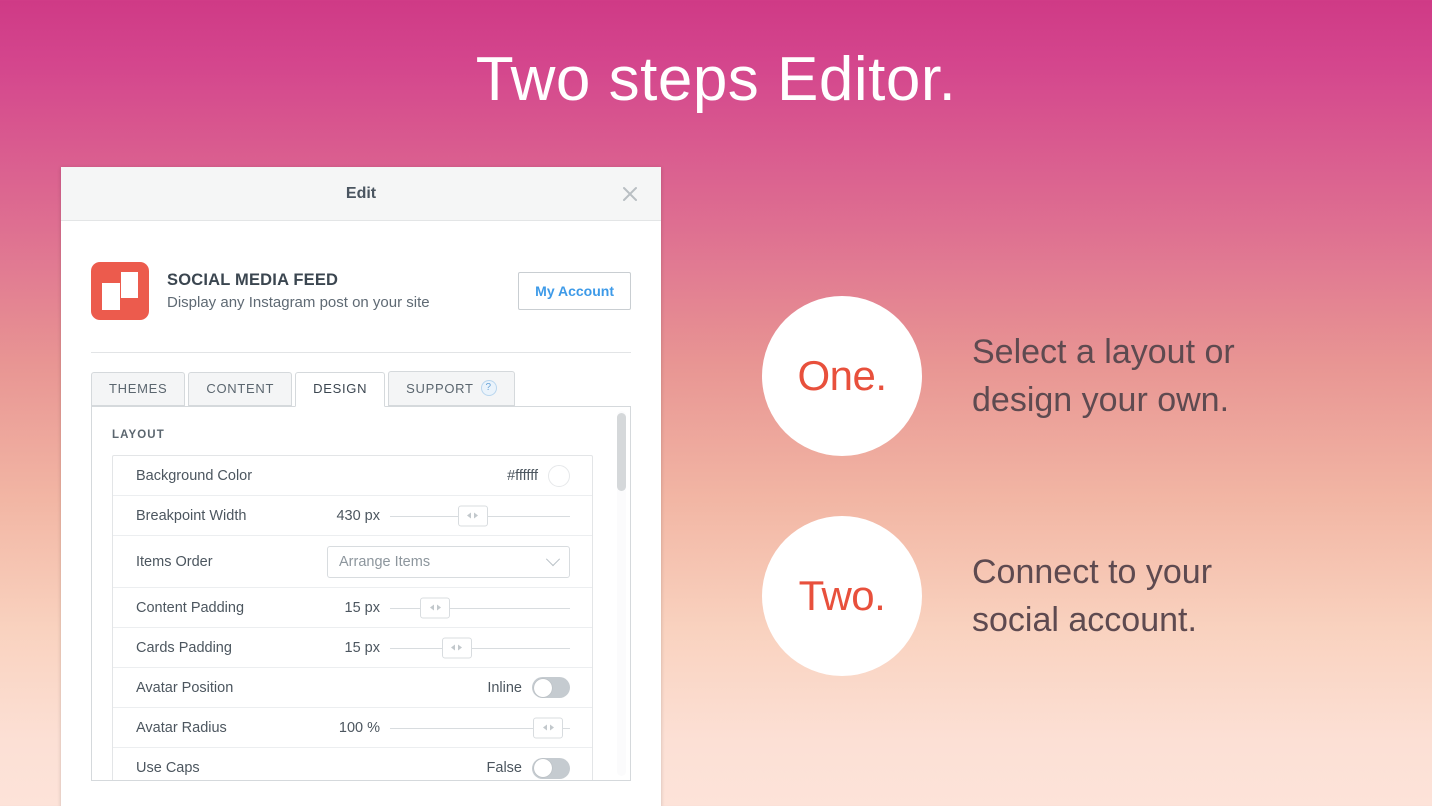 This screenshot has width=1432, height=806. I want to click on toggle-avatar-position, so click(551, 687).